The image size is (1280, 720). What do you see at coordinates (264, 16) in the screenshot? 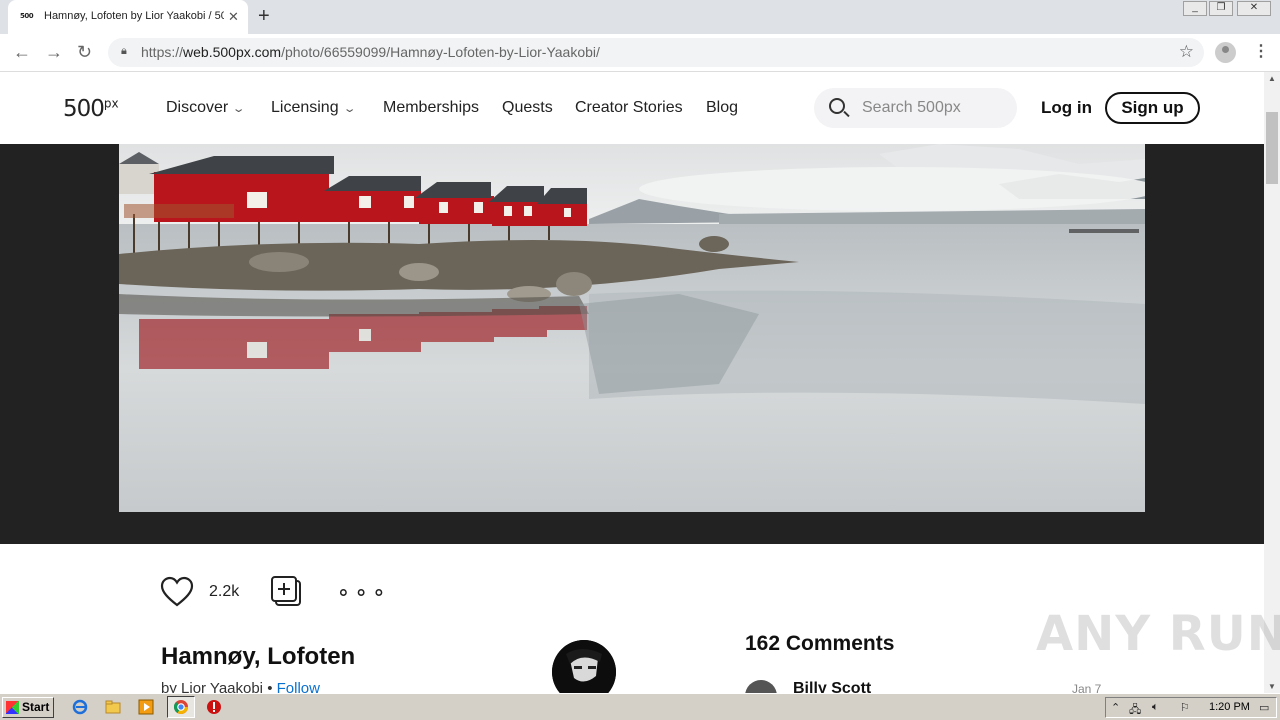
I see `new-tab-icon: +` at bounding box center [264, 16].